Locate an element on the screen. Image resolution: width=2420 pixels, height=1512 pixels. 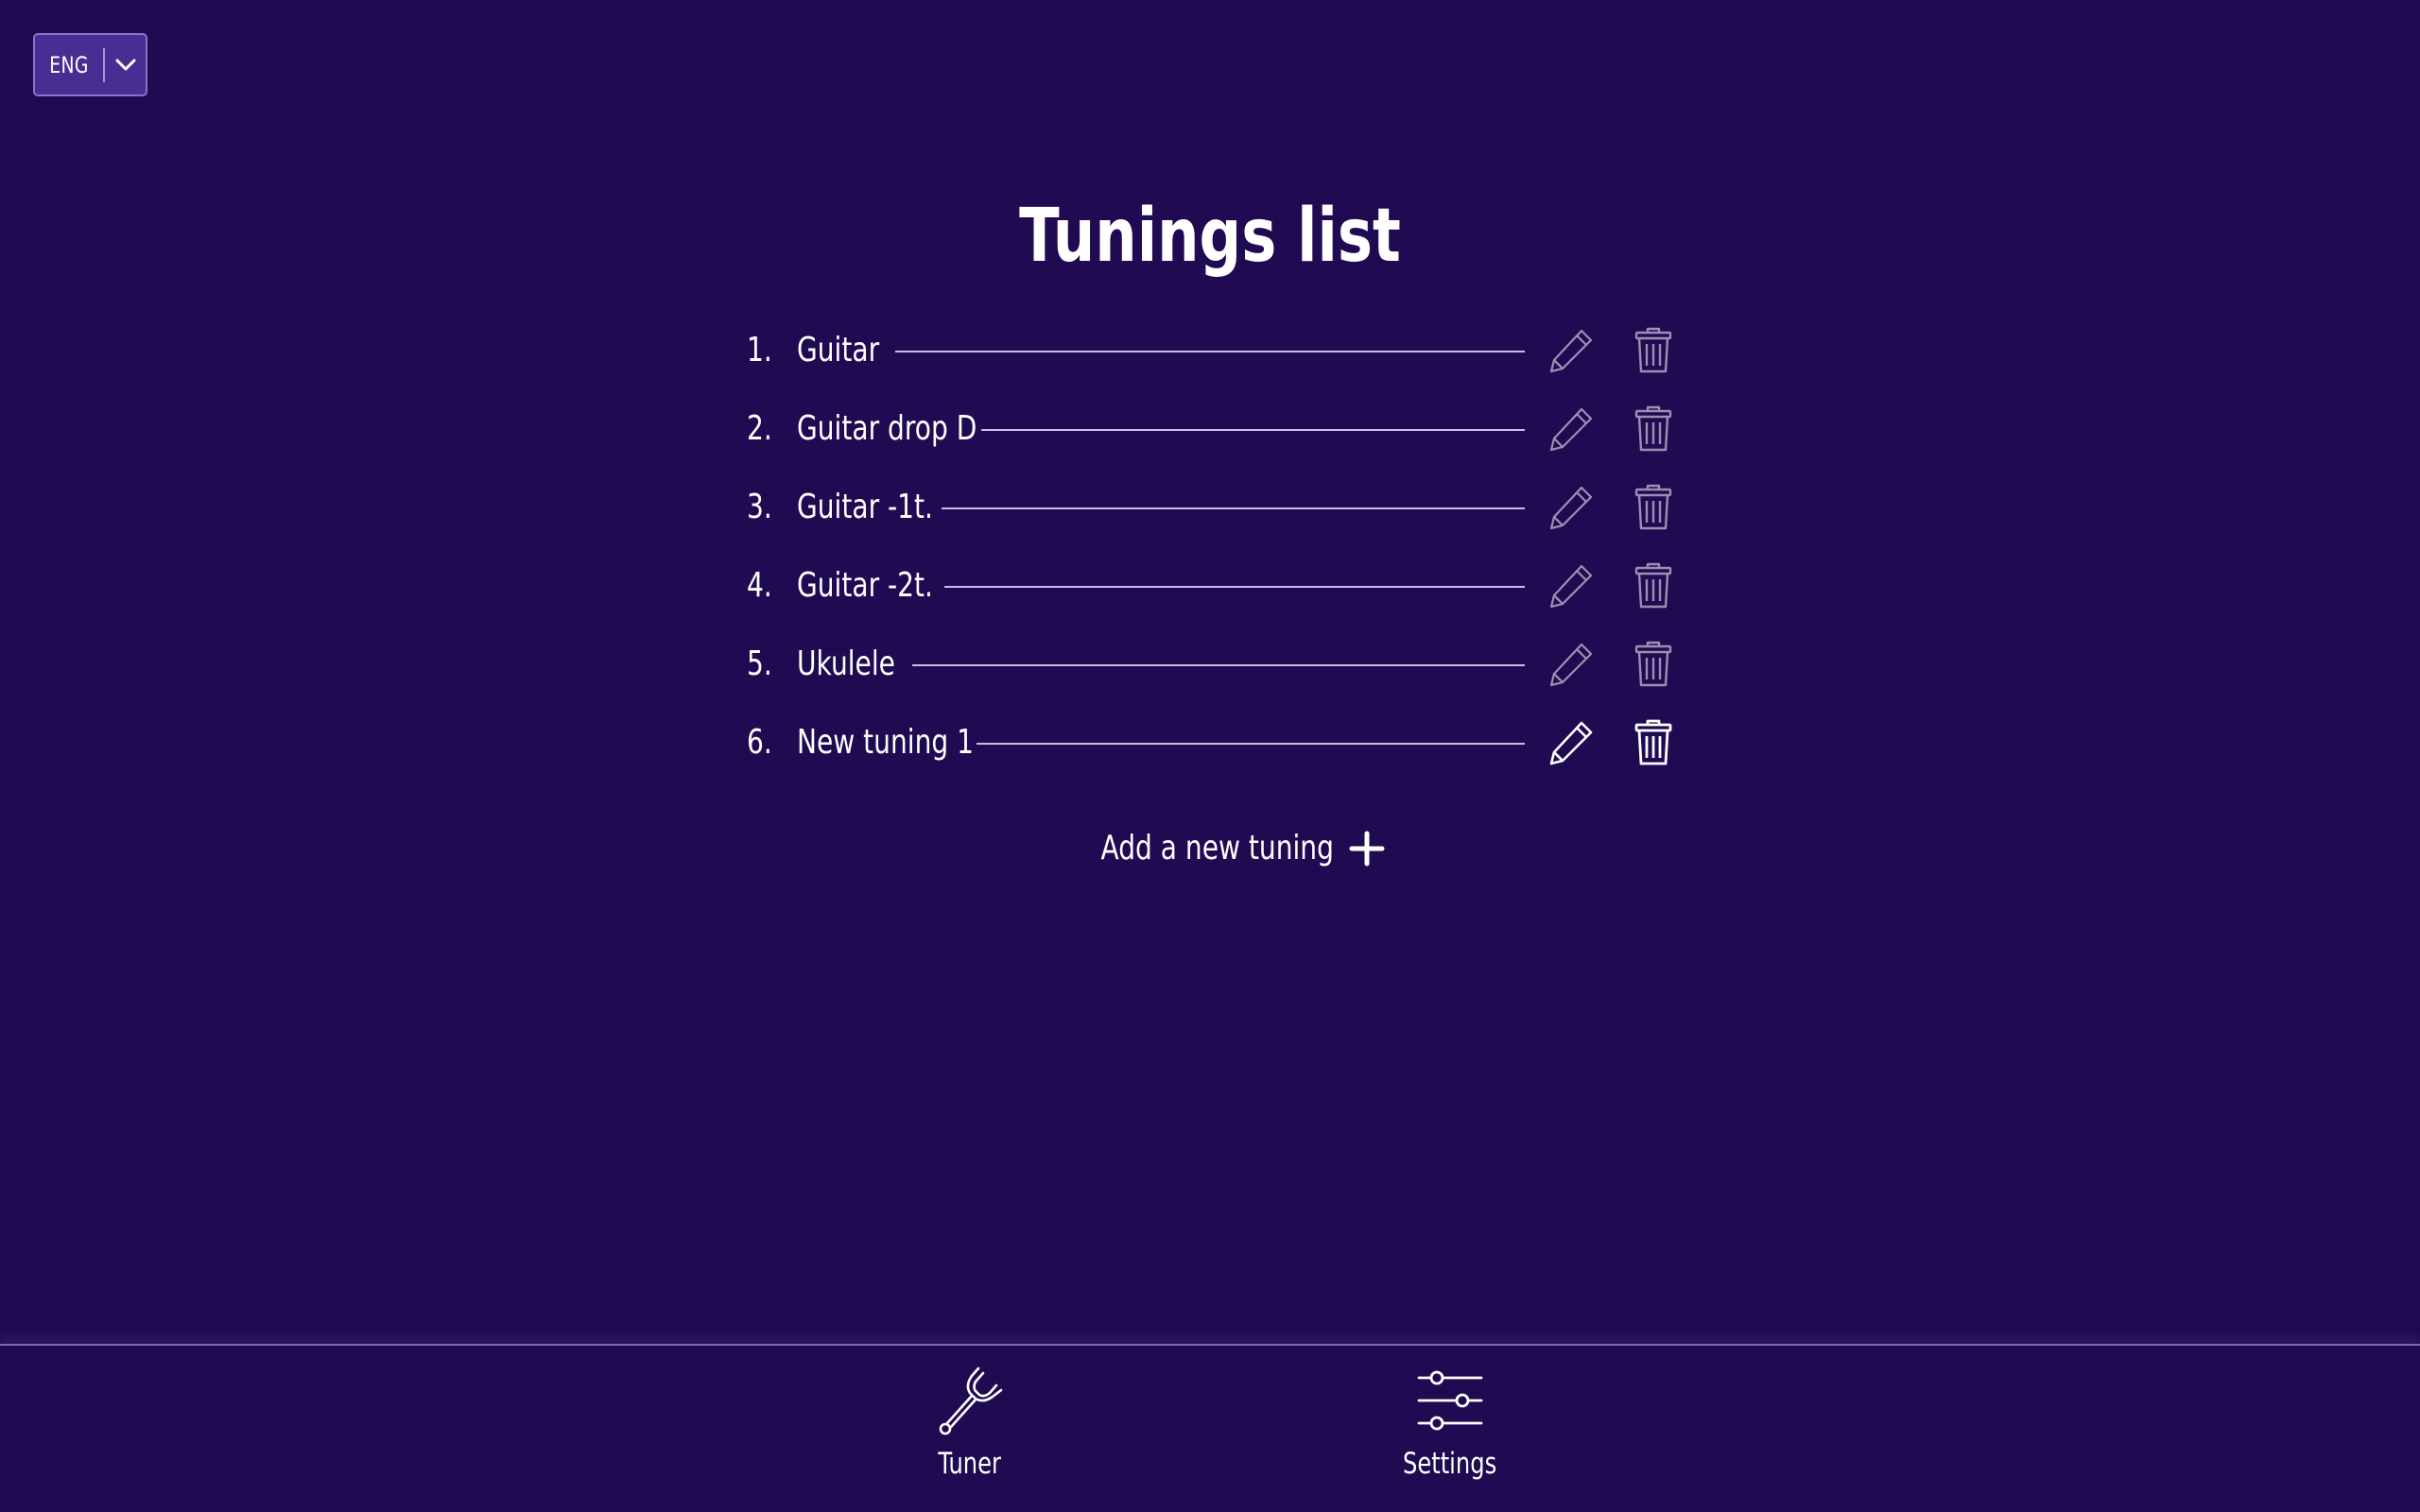
list-item: 5. Ukulele is located at coordinates (1219, 664).